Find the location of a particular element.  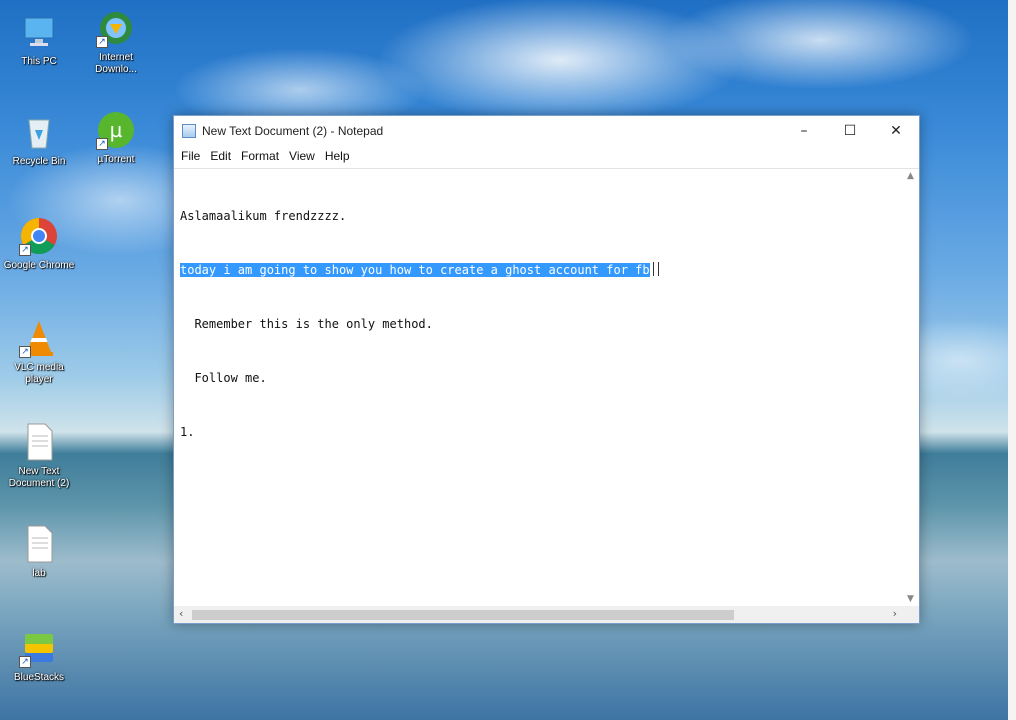

scroll-right-icon: › is located at coordinates (895, 613).